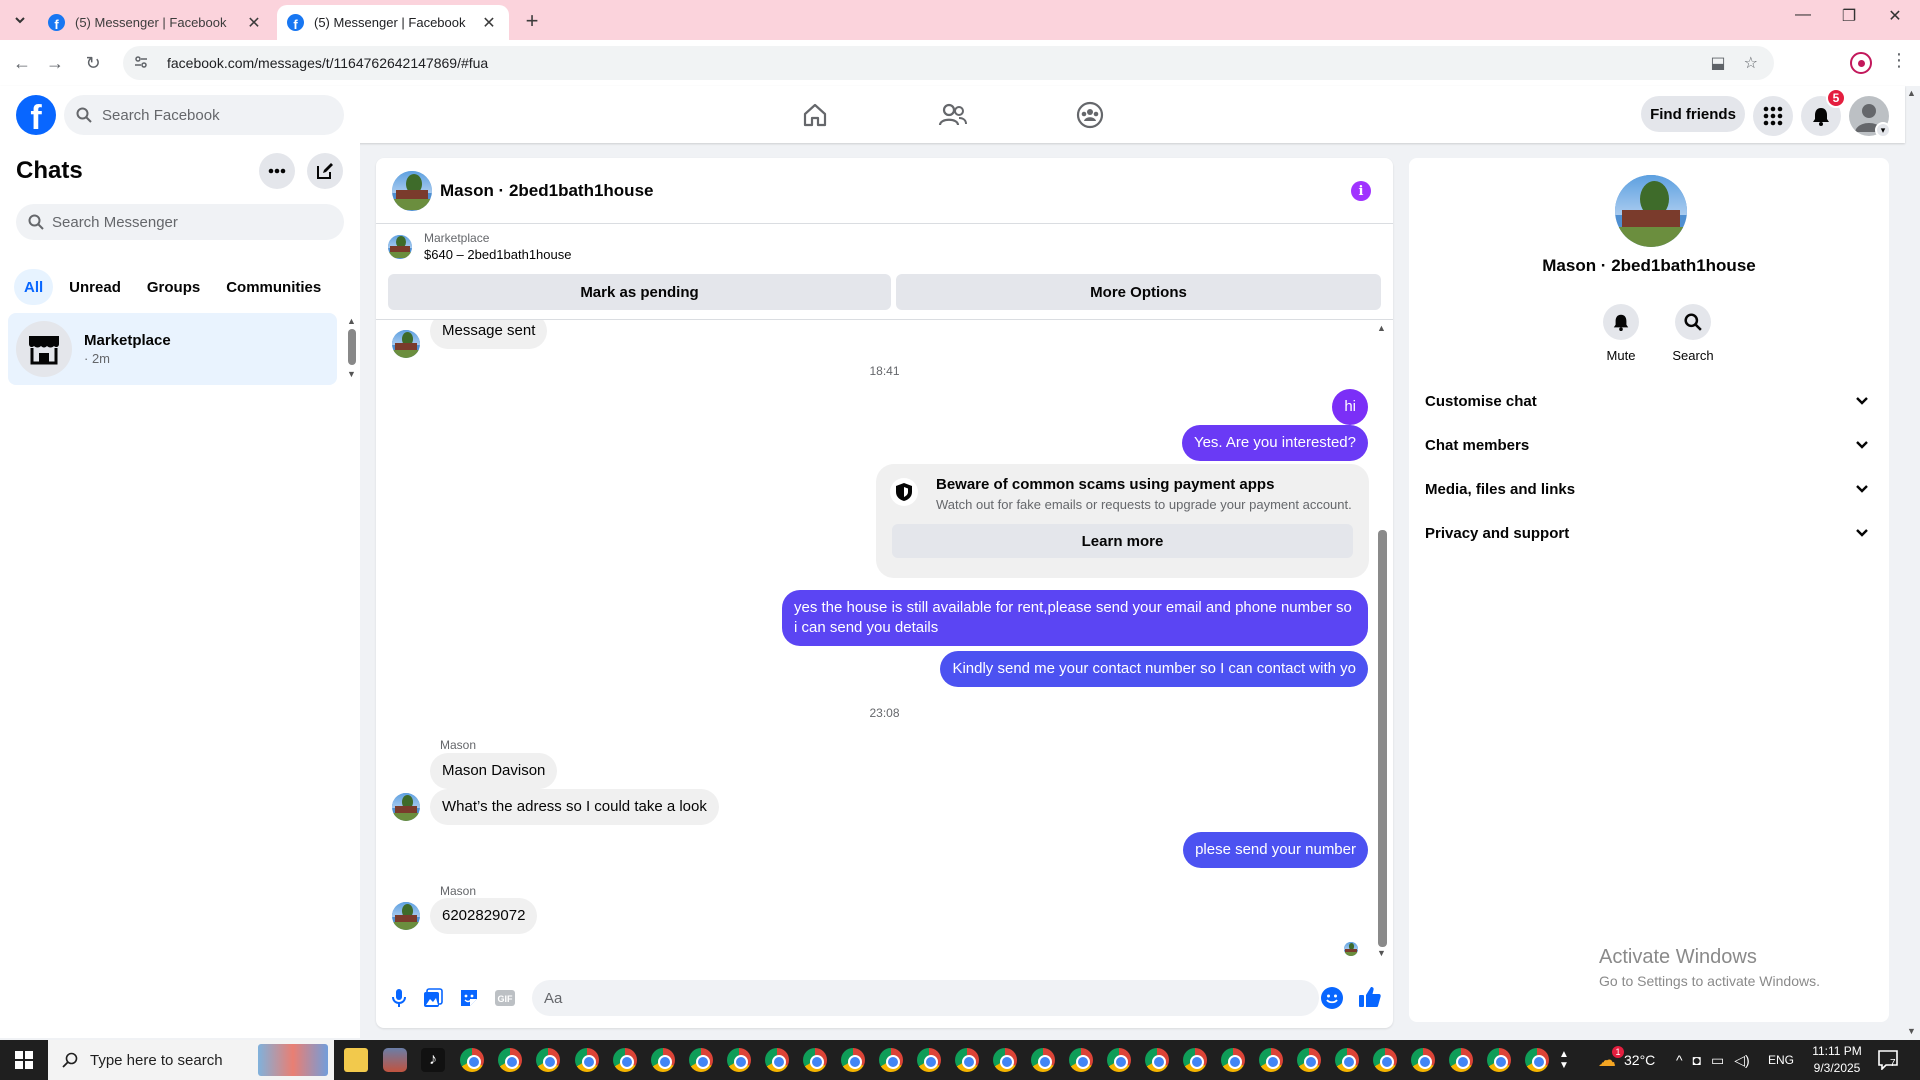 The image size is (1920, 1080). I want to click on message-input: Aa, so click(925, 998).